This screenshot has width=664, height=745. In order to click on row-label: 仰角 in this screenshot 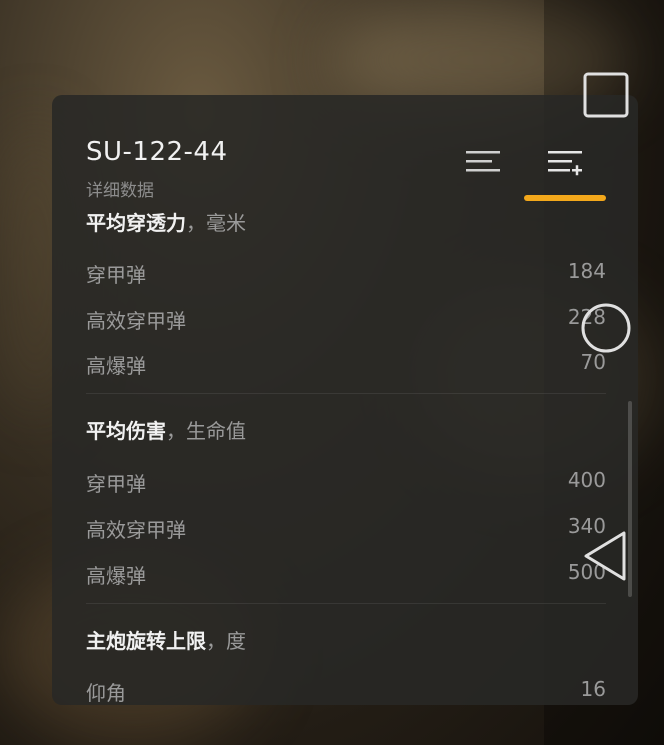, I will do `click(106, 693)`.